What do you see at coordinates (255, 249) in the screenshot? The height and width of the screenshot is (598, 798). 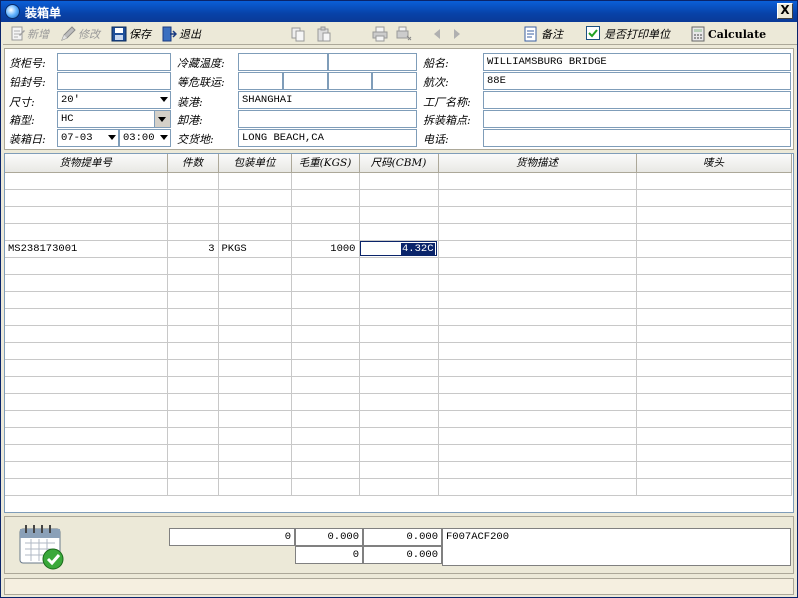 I see `grid-cell-package-unit: PKGS` at bounding box center [255, 249].